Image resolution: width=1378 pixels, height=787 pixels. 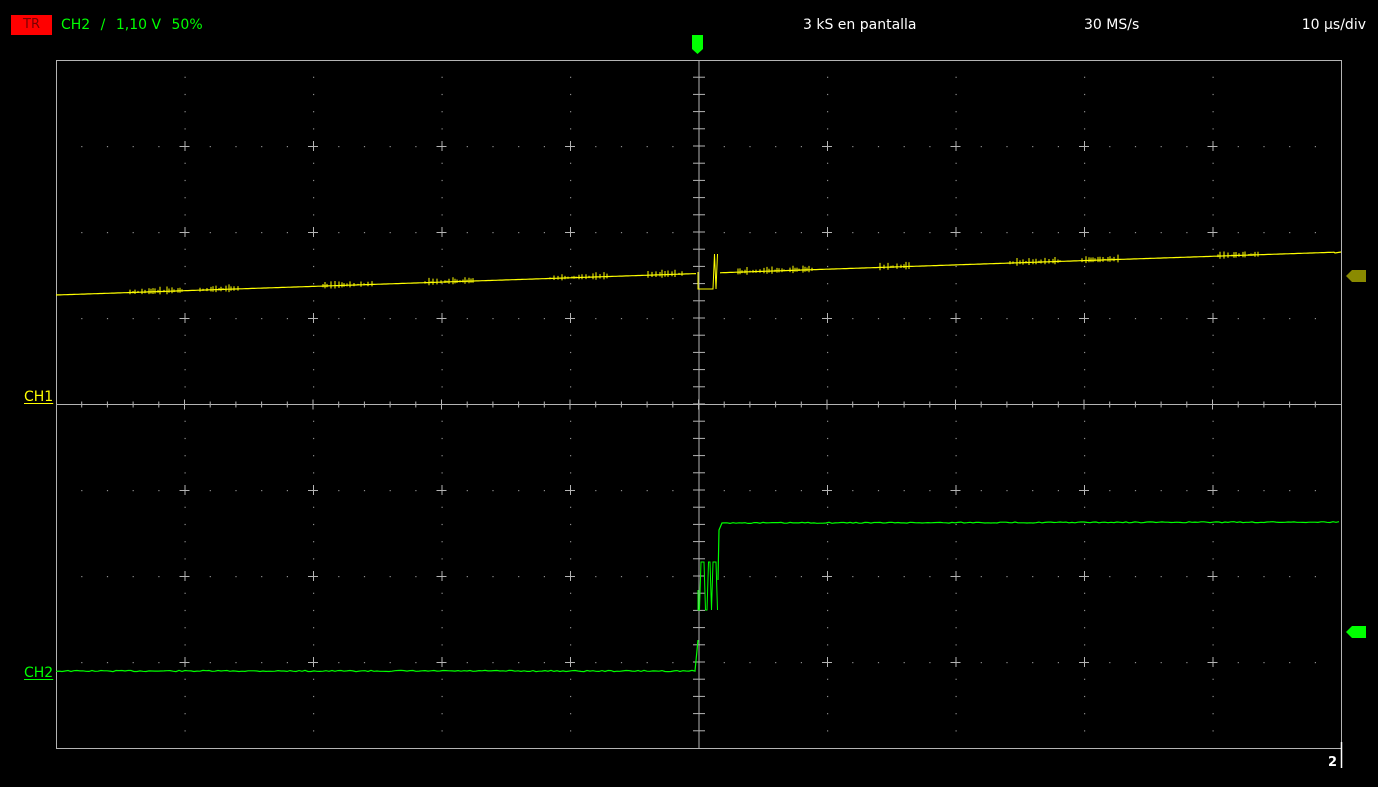 What do you see at coordinates (38, 397) in the screenshot?
I see `ch1-ground-label: CH1` at bounding box center [38, 397].